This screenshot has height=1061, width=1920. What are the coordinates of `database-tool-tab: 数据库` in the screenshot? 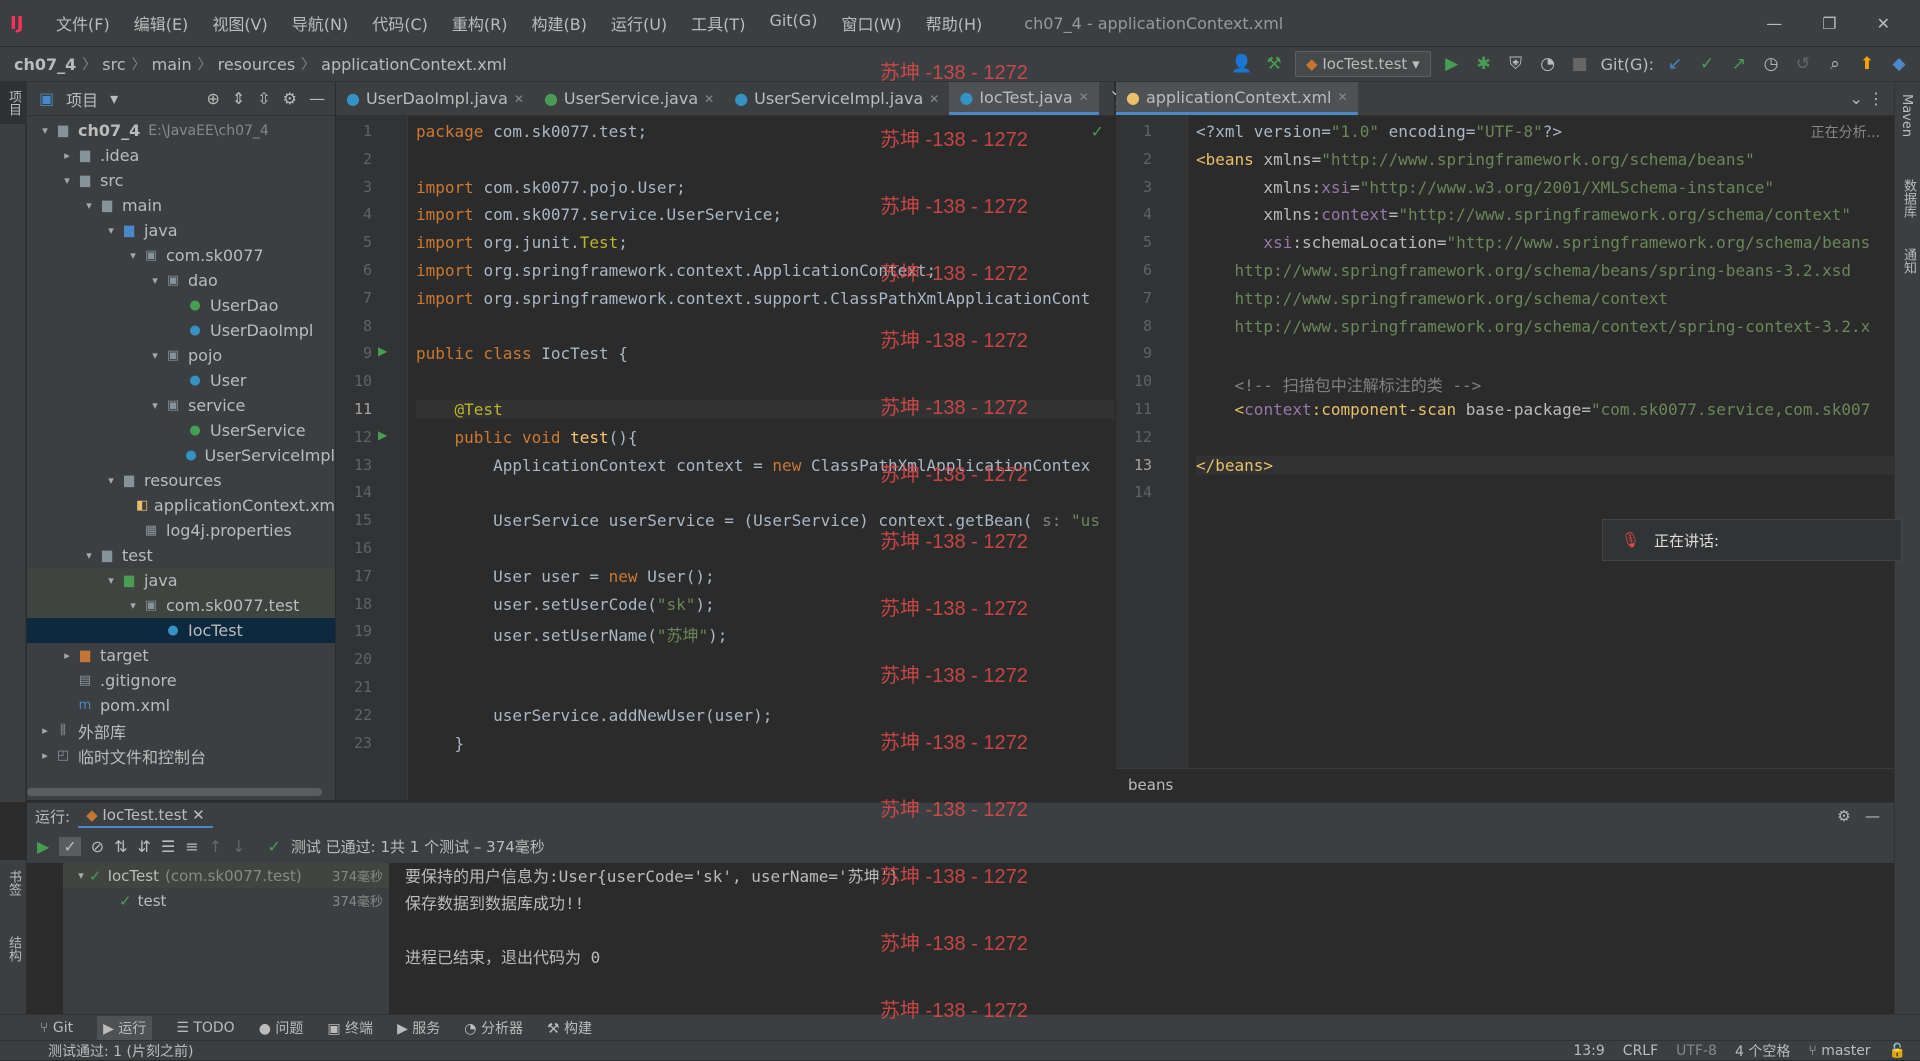 It's located at (1907, 188).